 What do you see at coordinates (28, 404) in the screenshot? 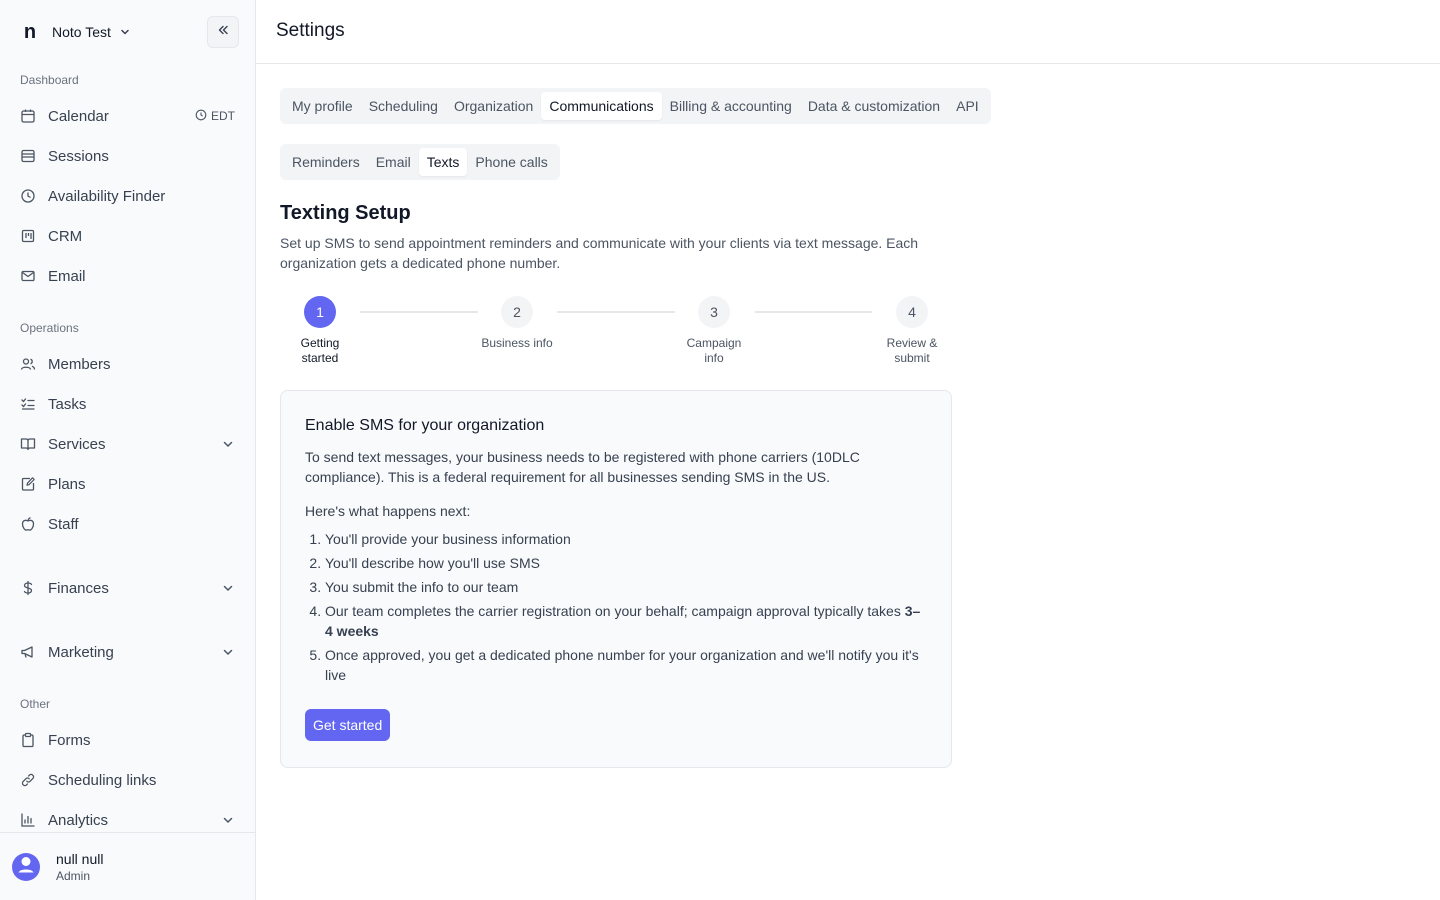
I see `checklist-icon` at bounding box center [28, 404].